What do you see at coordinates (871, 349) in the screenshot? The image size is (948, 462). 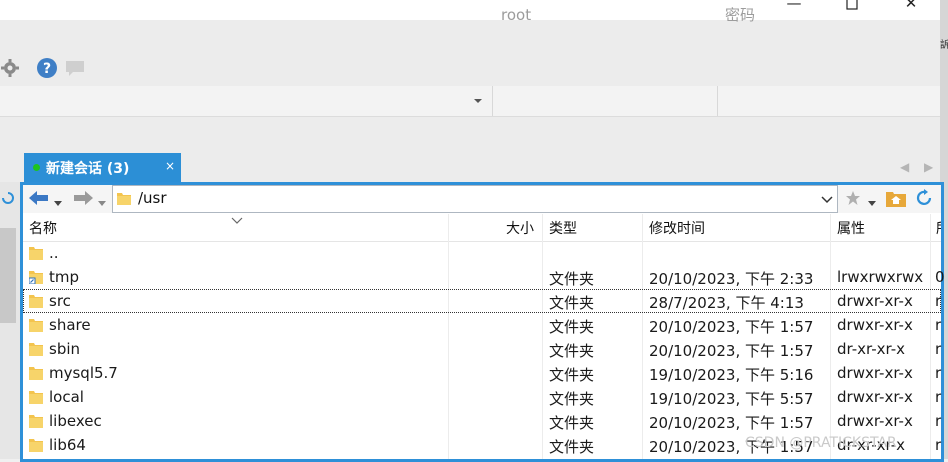 I see `file-attributes: dr-xr-xr-x` at bounding box center [871, 349].